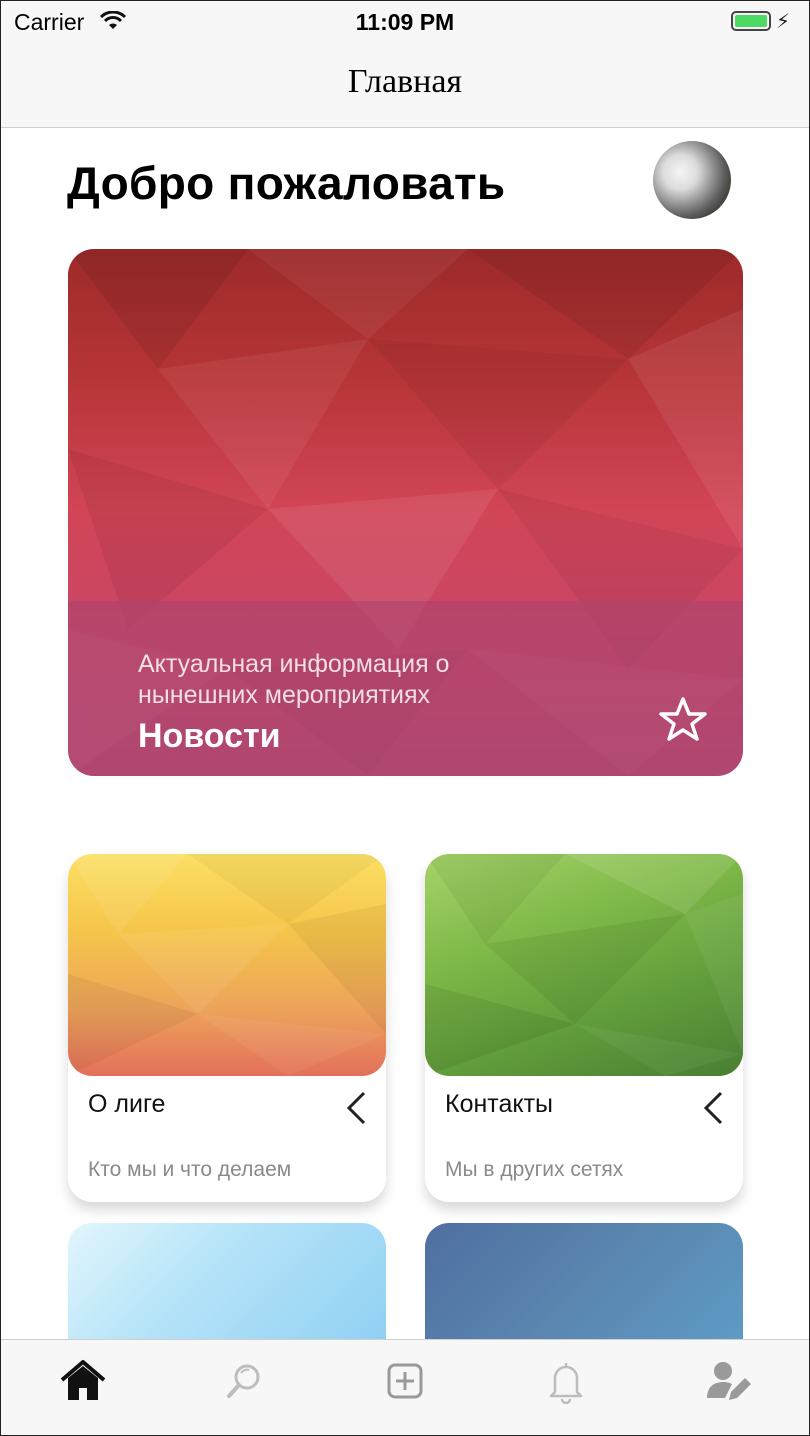 Image resolution: width=810 pixels, height=1436 pixels. I want to click on welcome-heading: Добро пожаловать, so click(286, 183).